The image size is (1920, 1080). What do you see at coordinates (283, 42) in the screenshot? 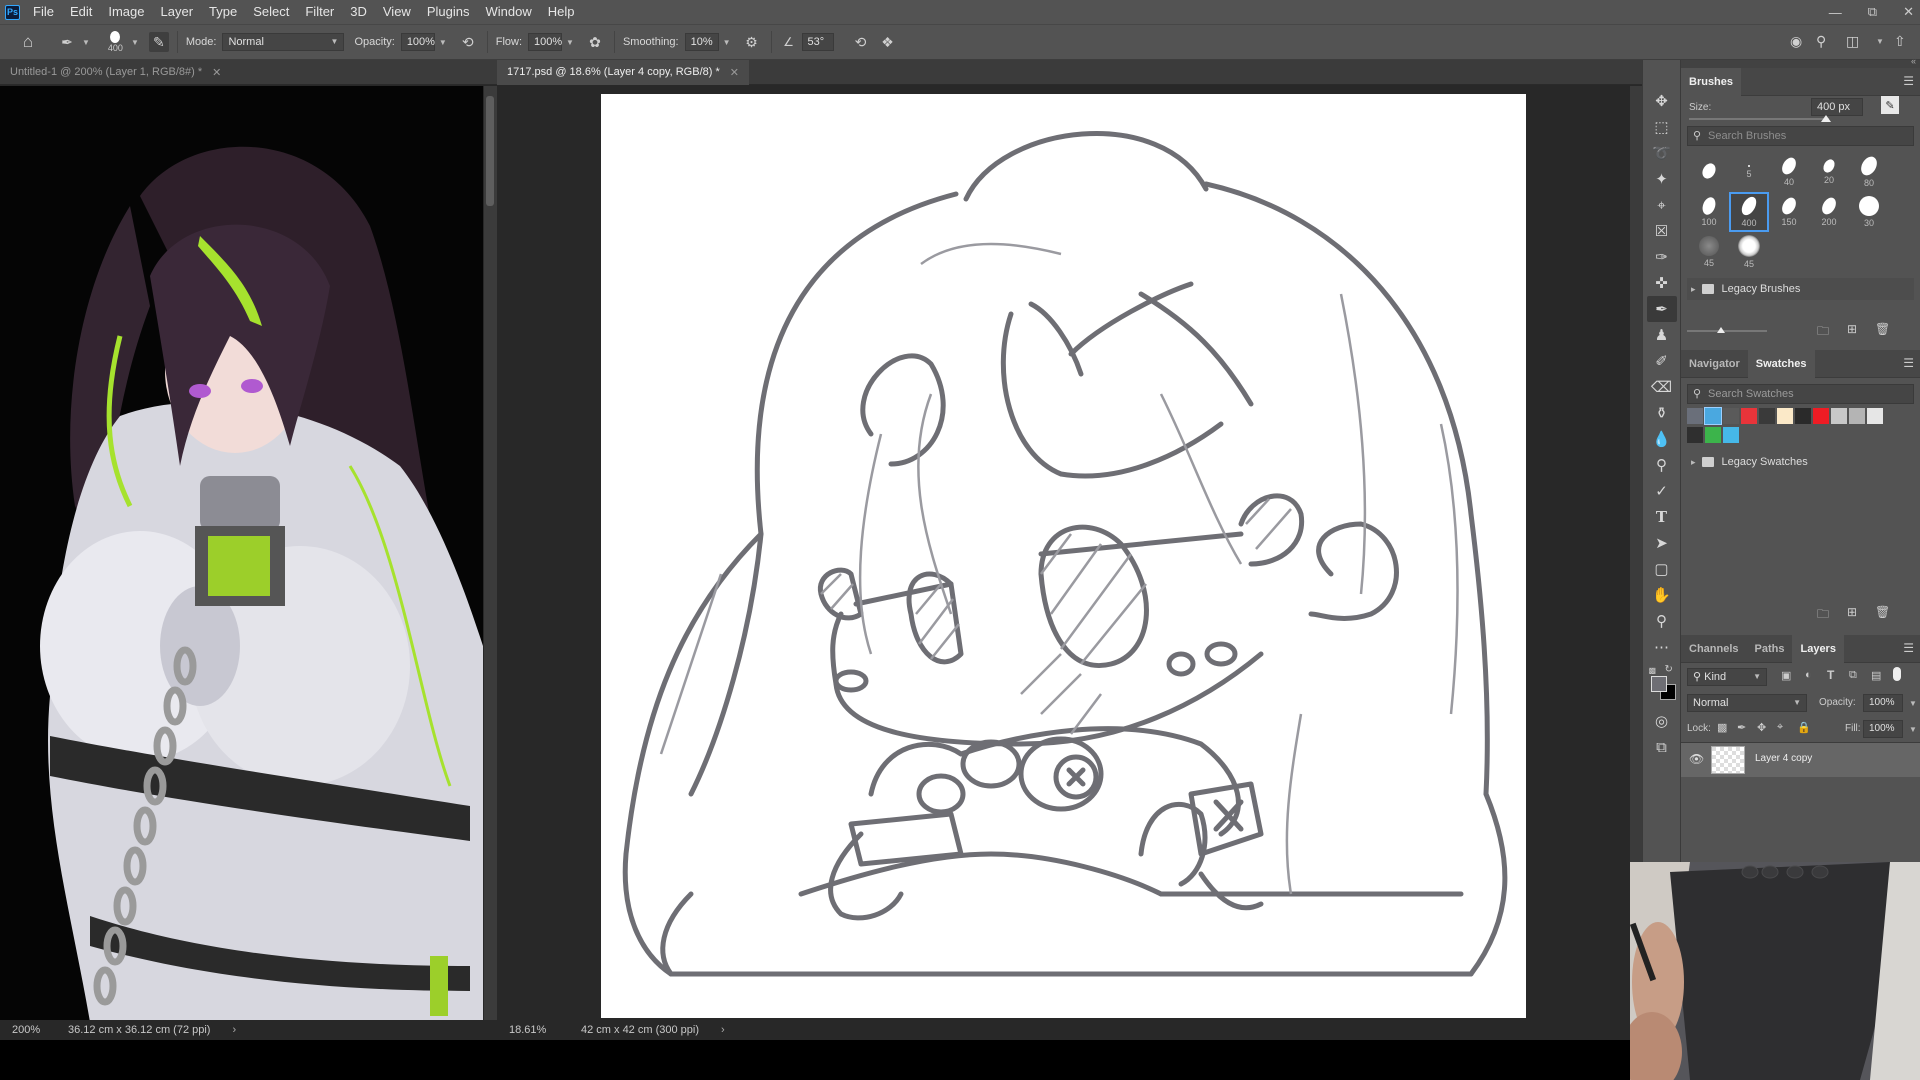
I see `mode-select: Normal ▼` at bounding box center [283, 42].